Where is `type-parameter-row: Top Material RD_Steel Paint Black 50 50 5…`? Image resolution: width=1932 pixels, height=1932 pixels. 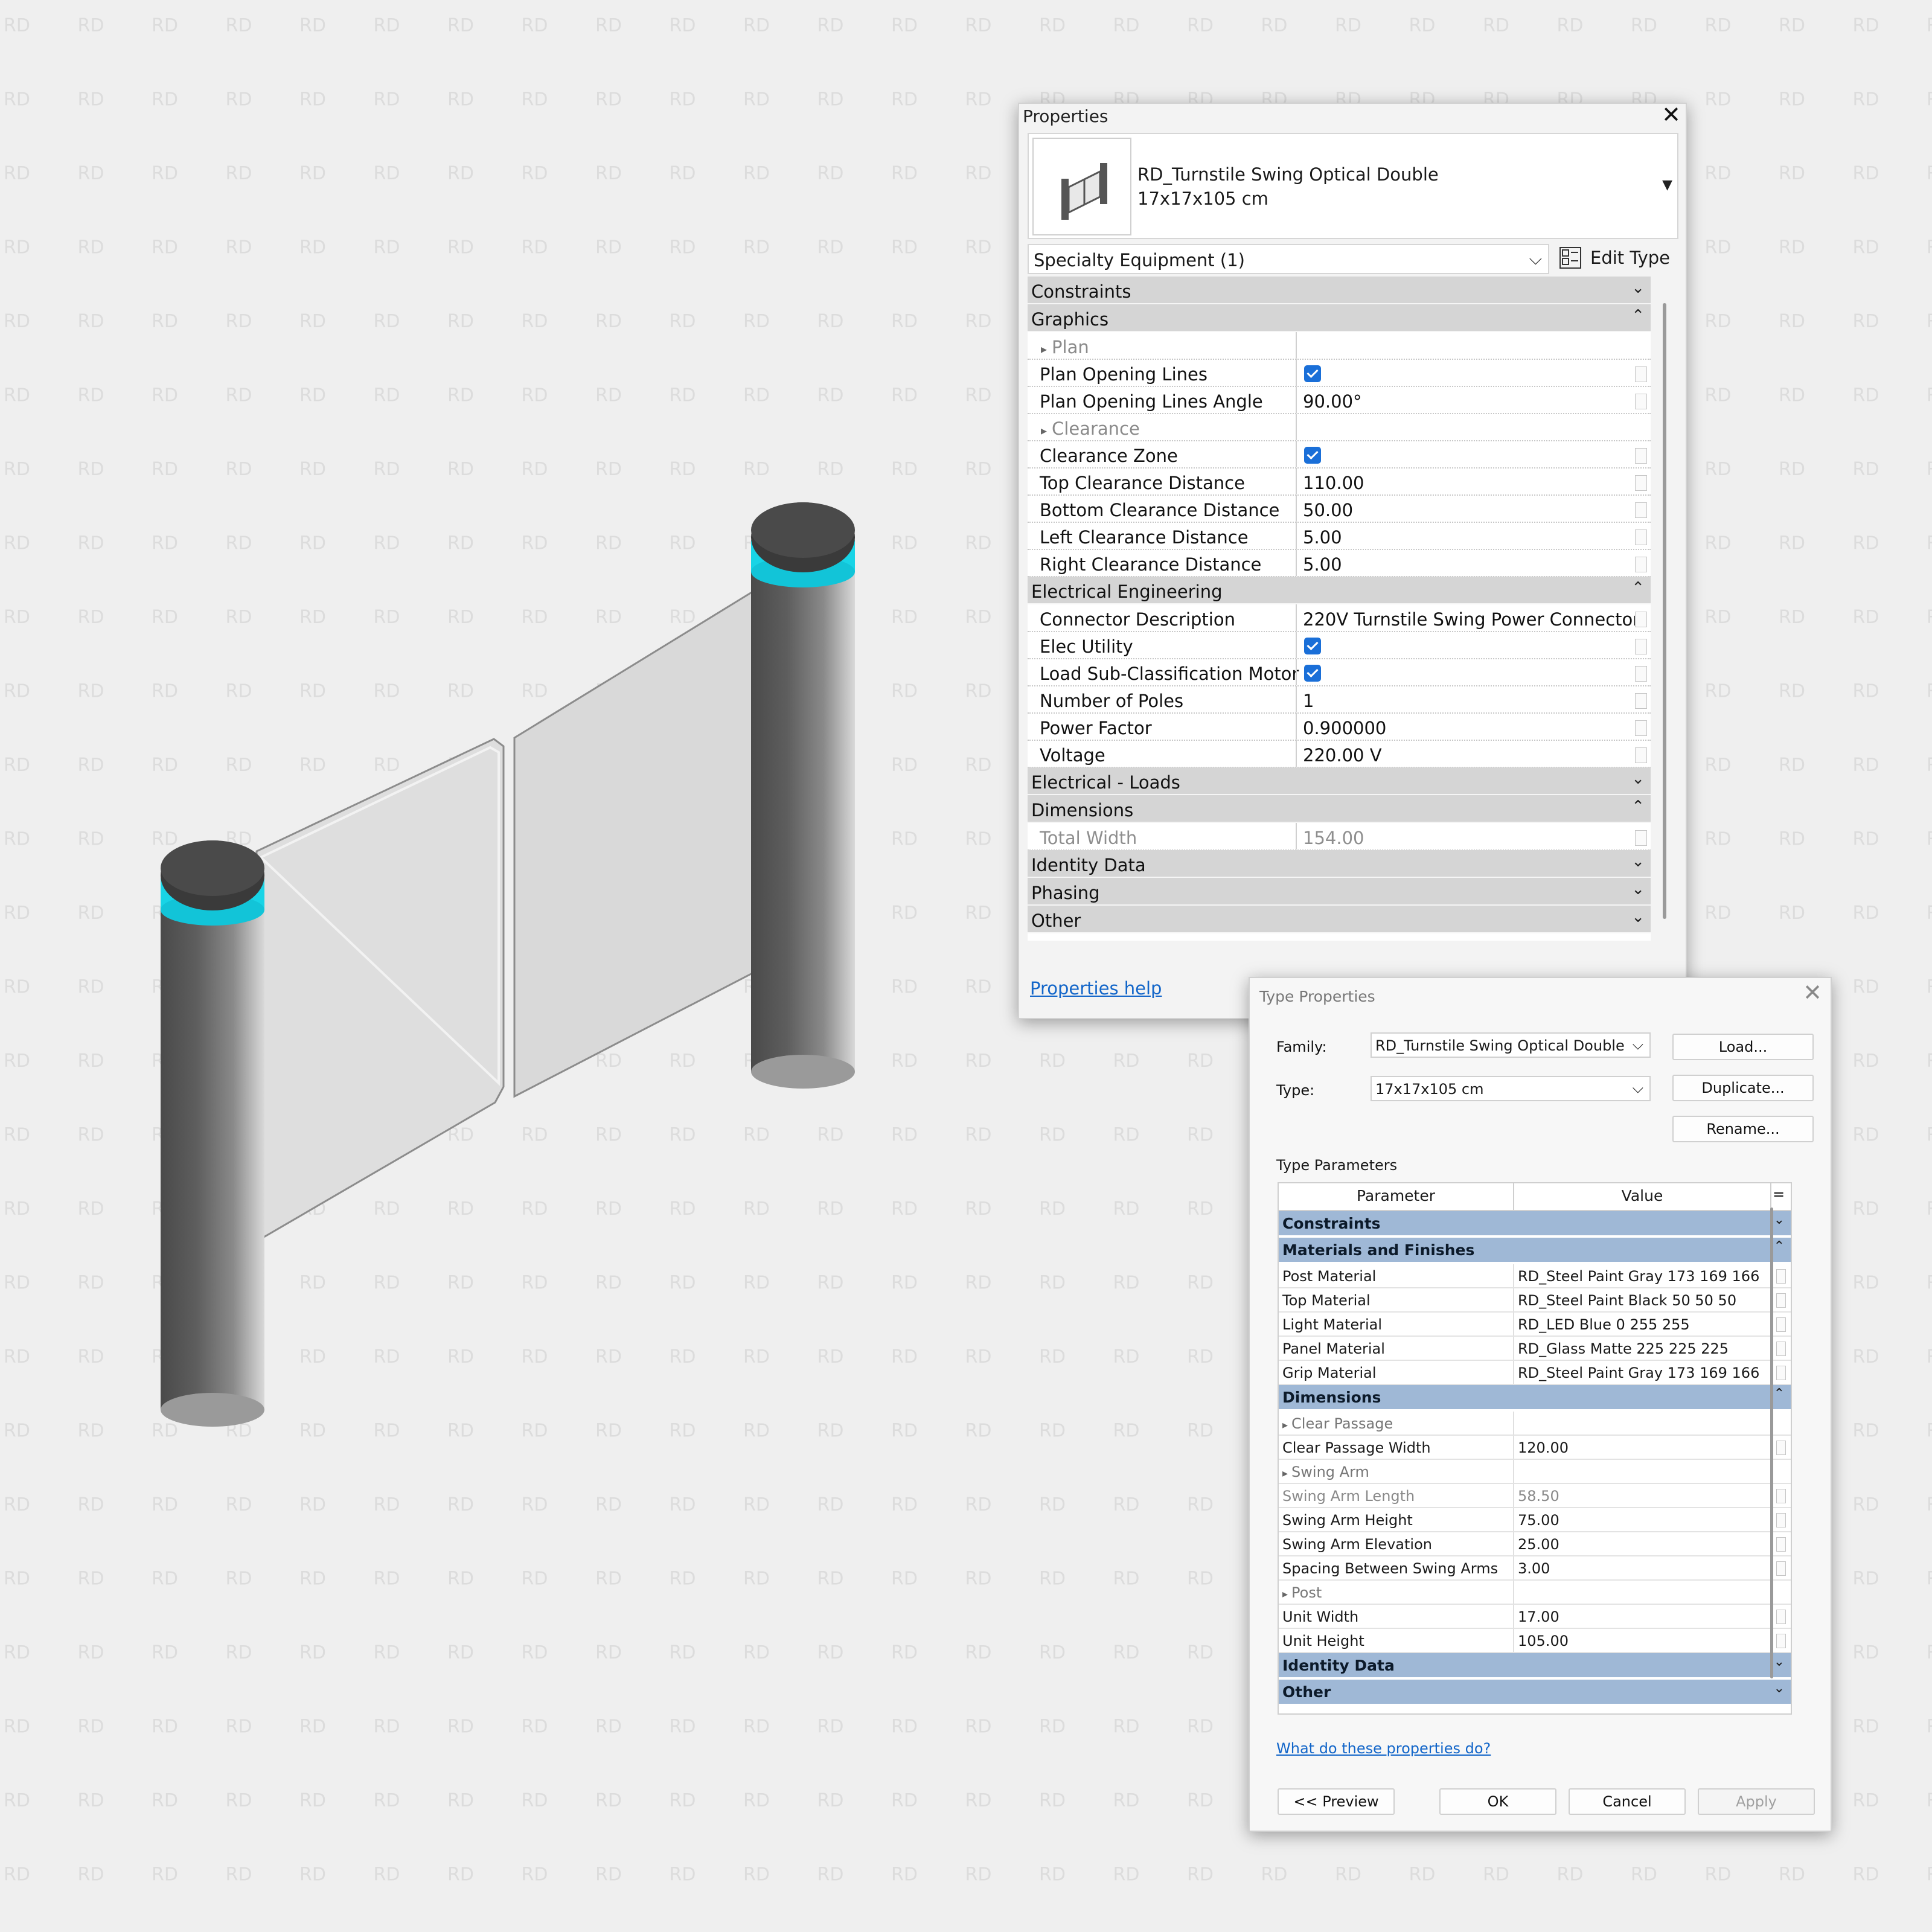 type-parameter-row: Top Material RD_Steel Paint Black 50 50 5… is located at coordinates (1535, 1301).